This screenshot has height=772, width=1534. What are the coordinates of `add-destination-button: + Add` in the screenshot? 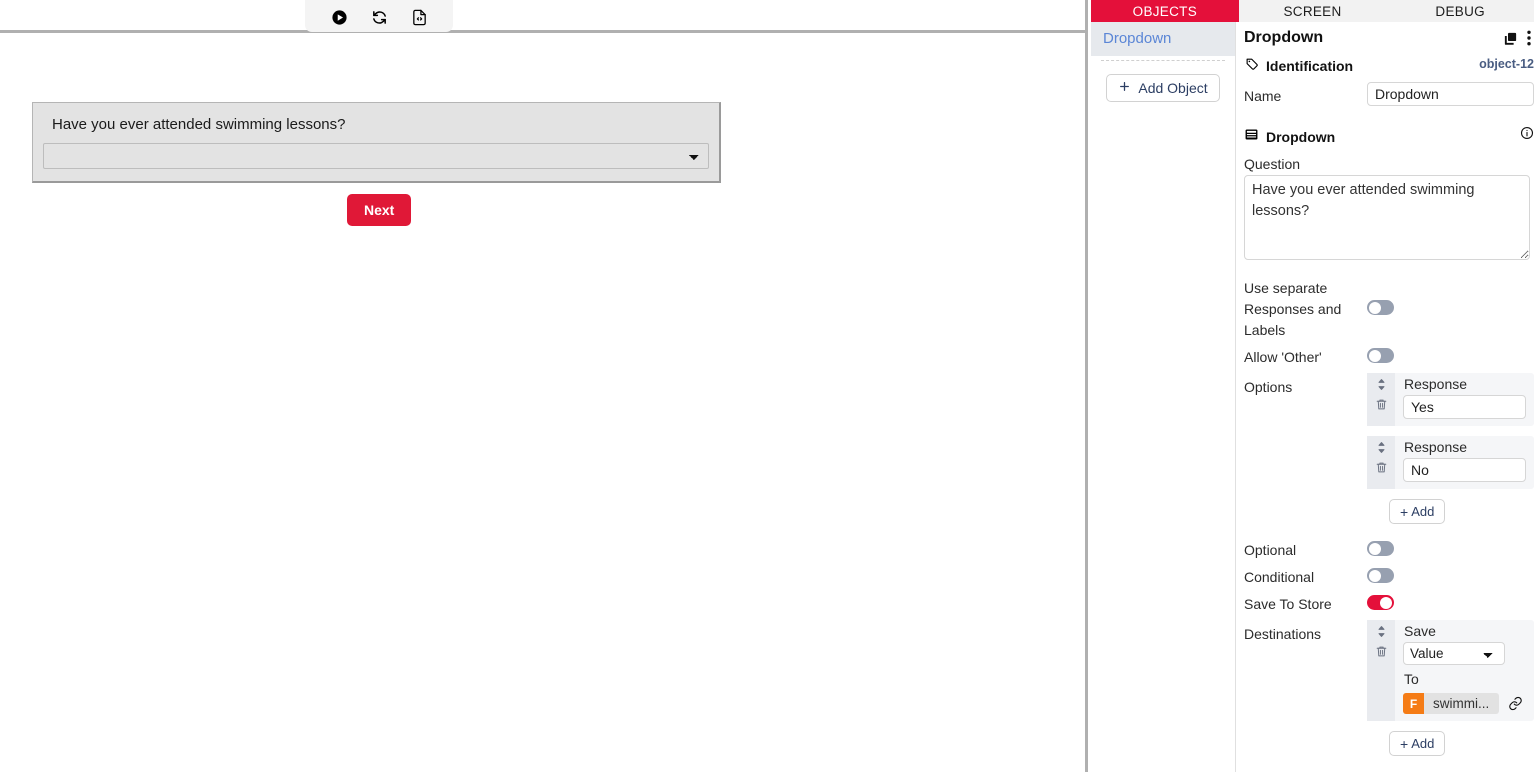 It's located at (1417, 743).